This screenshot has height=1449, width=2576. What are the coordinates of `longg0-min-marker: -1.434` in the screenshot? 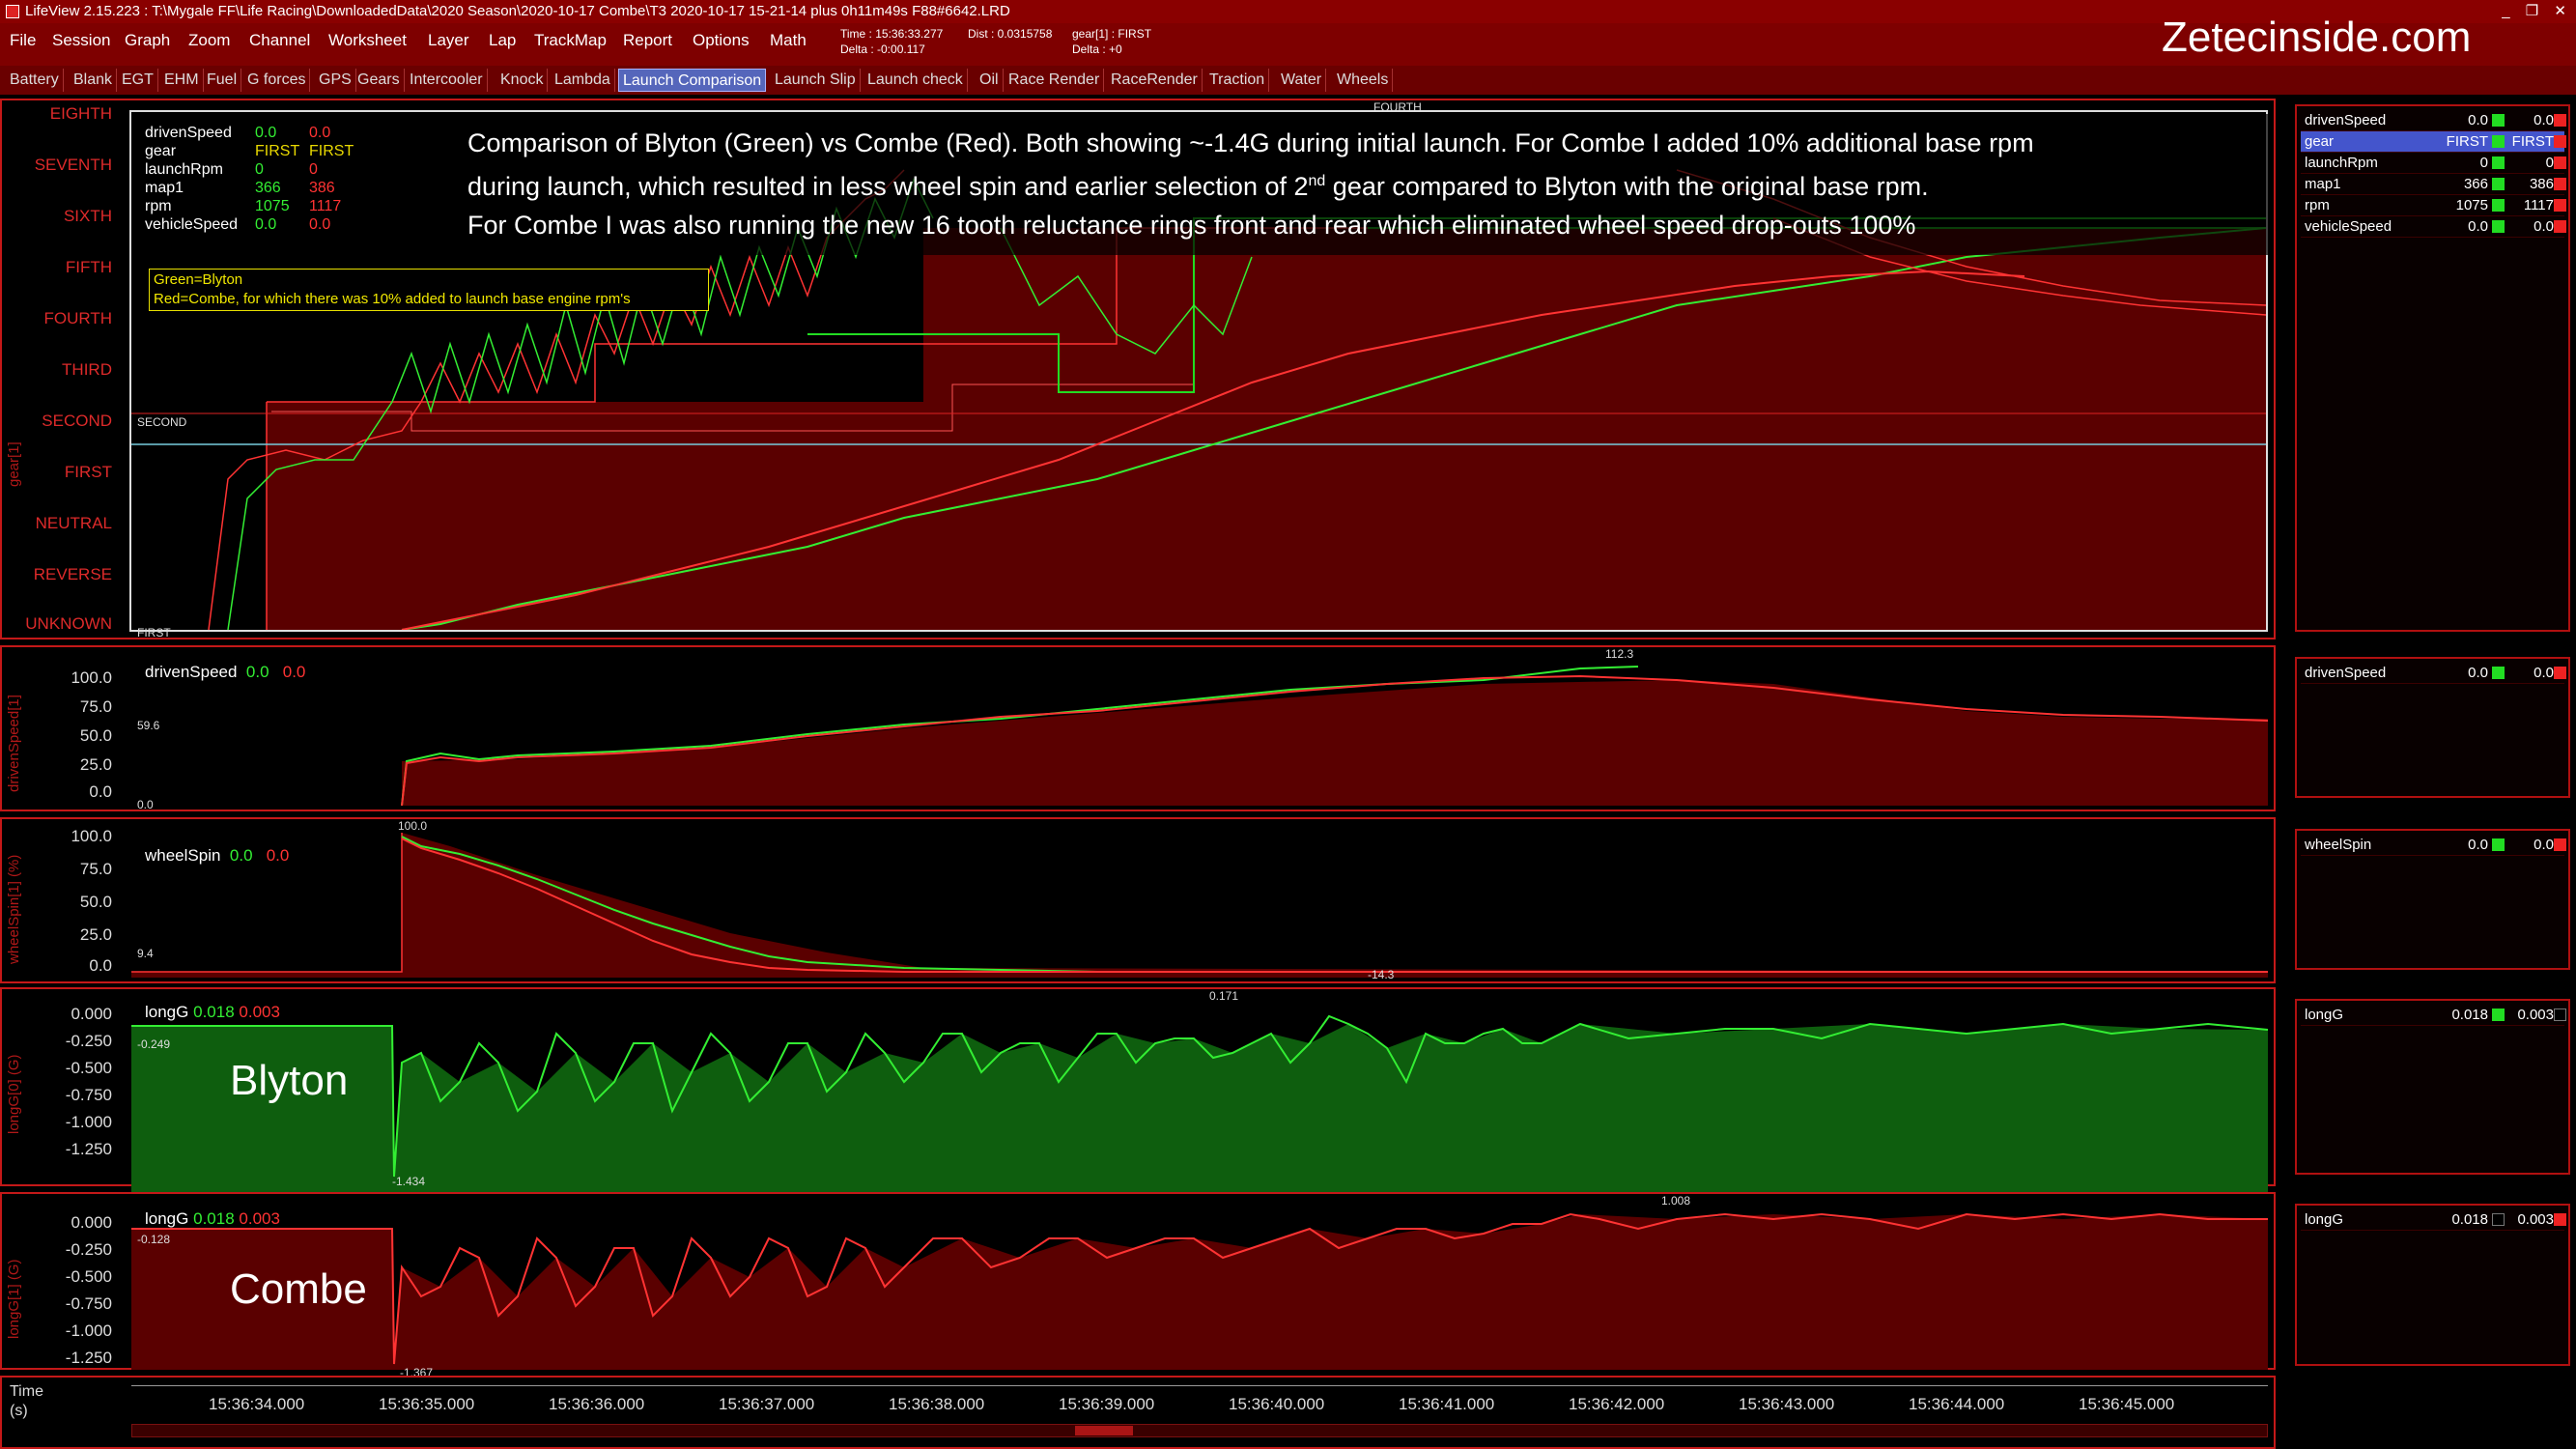 It's located at (409, 1181).